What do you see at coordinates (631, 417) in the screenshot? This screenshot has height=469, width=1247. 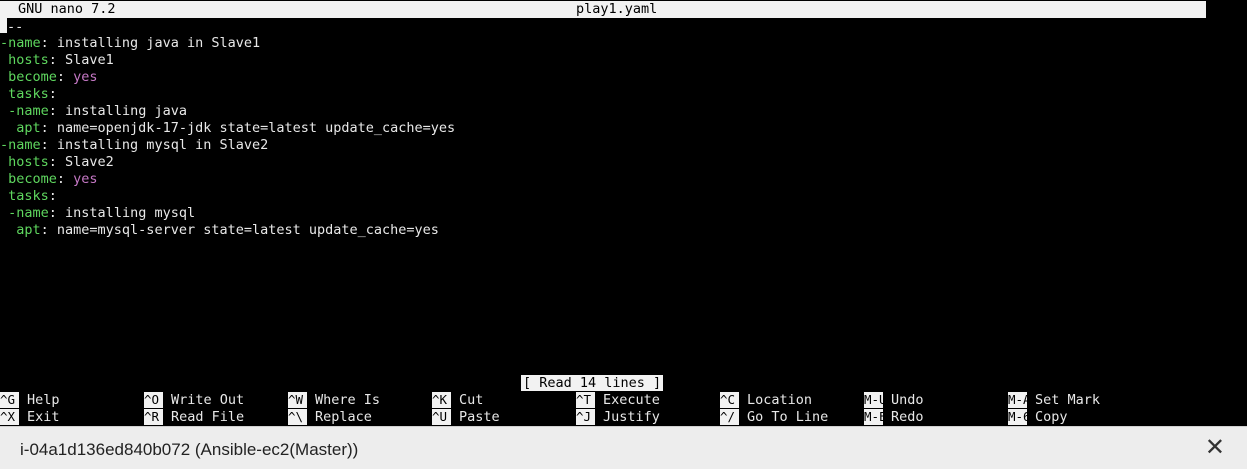 I see `shortcut-label: Justify` at bounding box center [631, 417].